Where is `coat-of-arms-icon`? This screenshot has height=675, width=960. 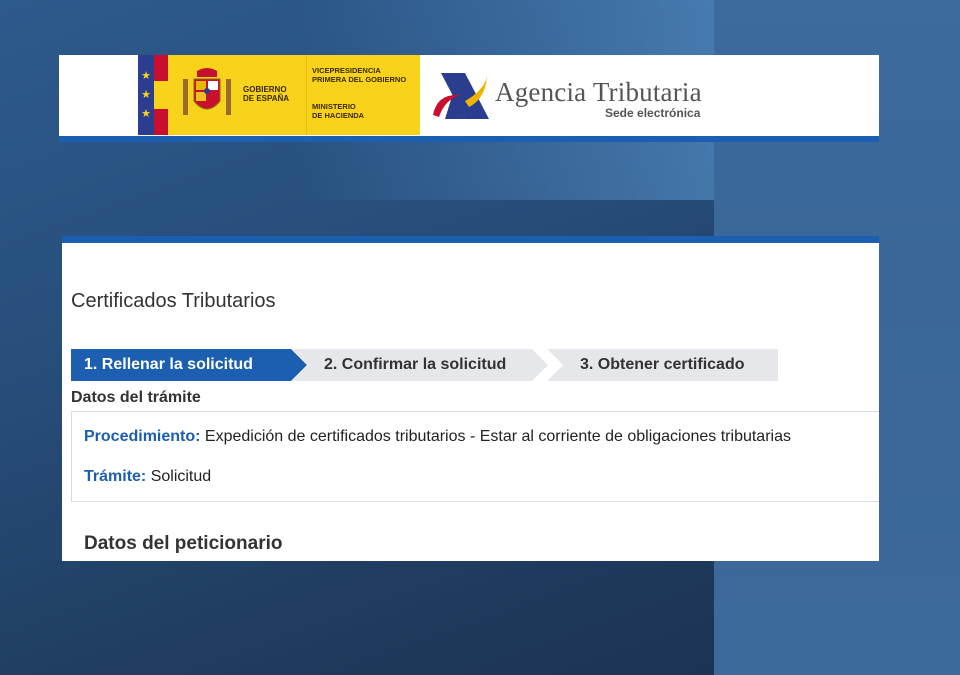
coat-of-arms-icon is located at coordinates (207, 91).